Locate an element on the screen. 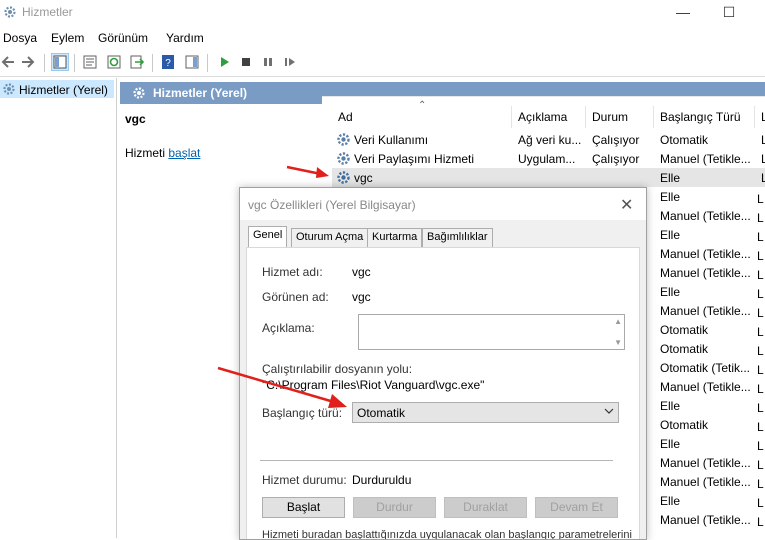 The width and height of the screenshot is (765, 540). pause-service-icon is located at coordinates (268, 62).